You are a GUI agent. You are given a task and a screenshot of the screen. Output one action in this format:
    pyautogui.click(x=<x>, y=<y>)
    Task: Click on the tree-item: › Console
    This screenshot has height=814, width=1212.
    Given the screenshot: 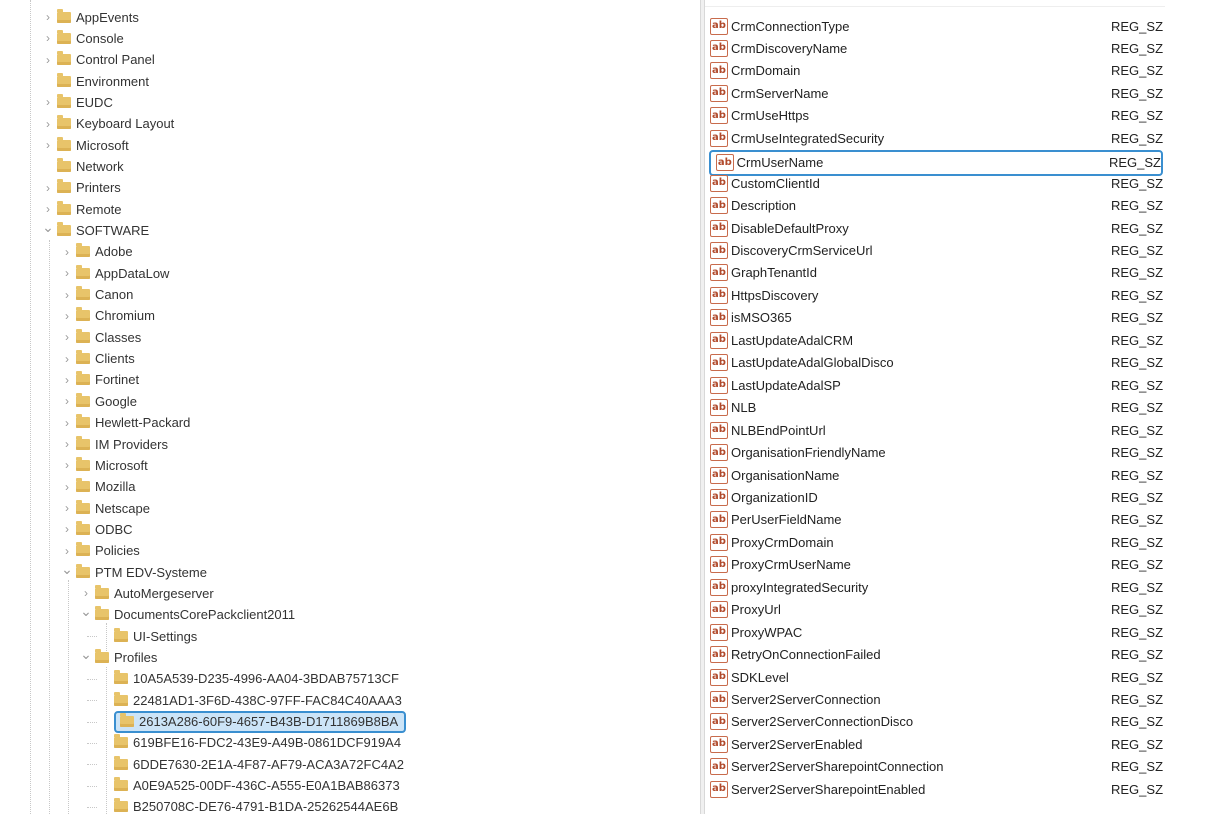 What is the action you would take?
    pyautogui.click(x=83, y=38)
    